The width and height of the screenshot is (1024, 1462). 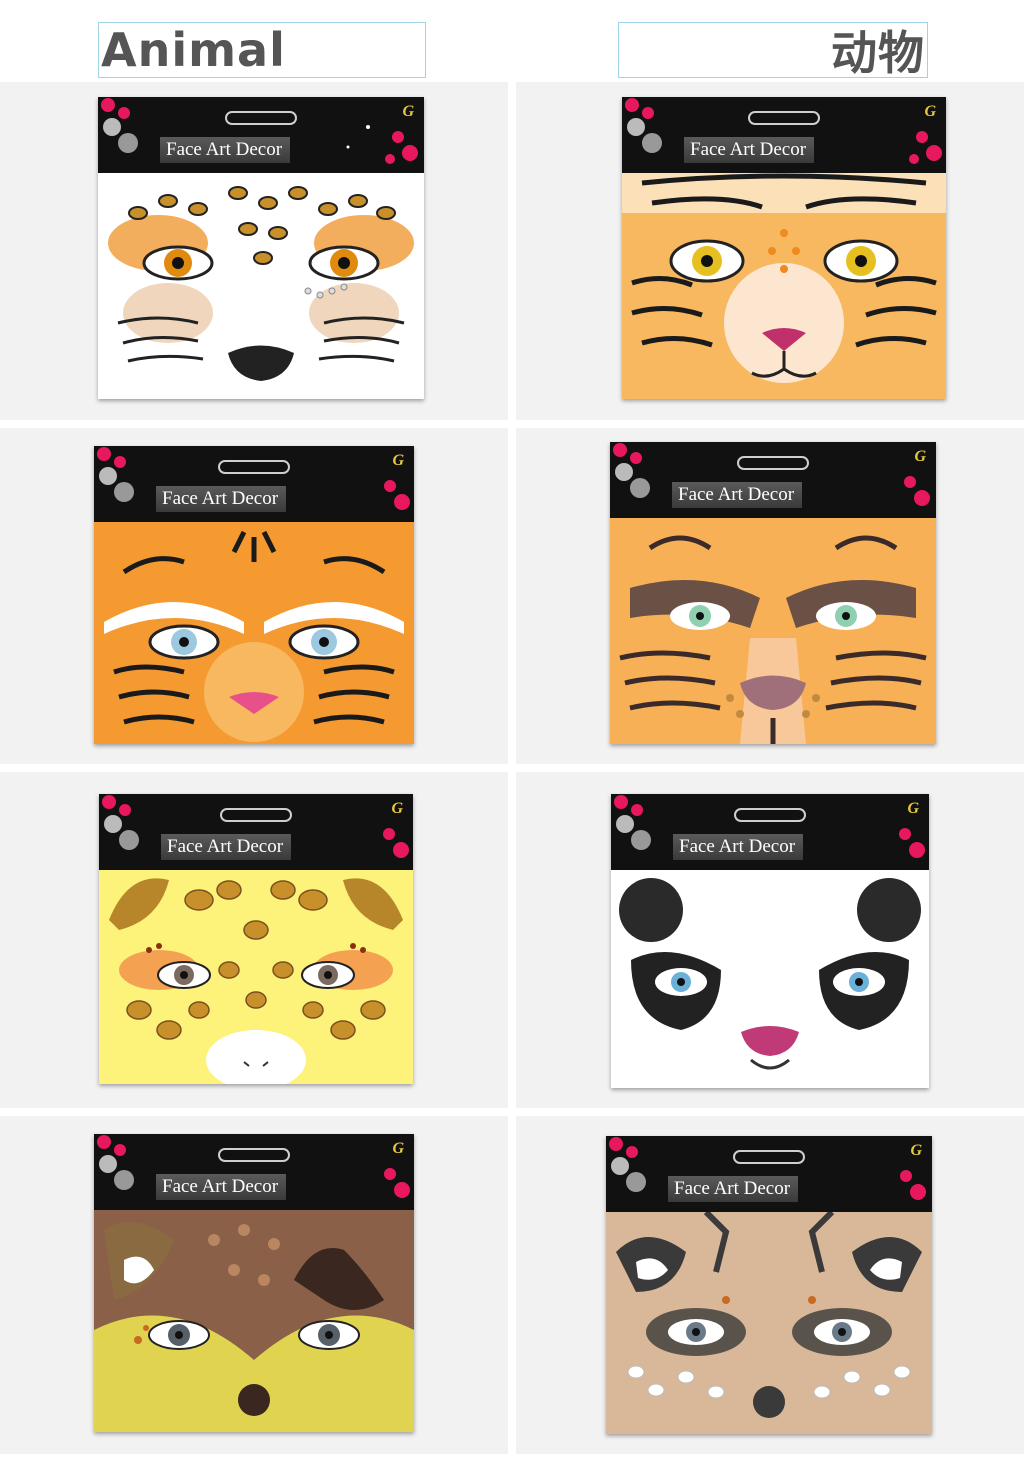 I want to click on giraffe-face-icon, so click(x=256, y=977).